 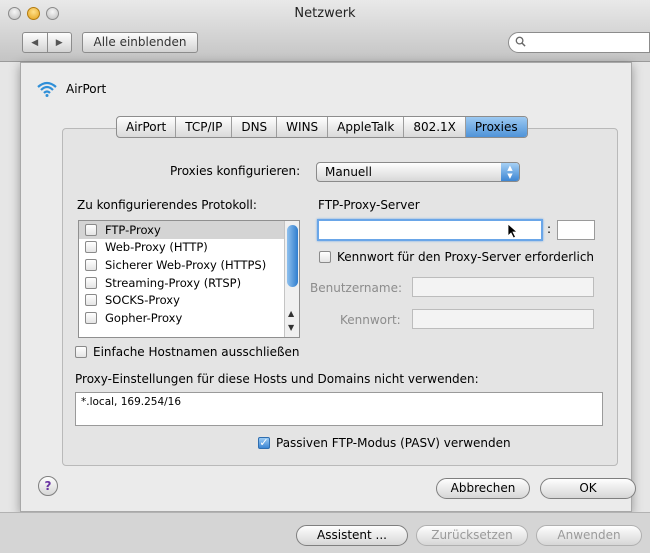 What do you see at coordinates (173, 282) in the screenshot?
I see `protocol-label: Streaming-Proxy (RTSP)` at bounding box center [173, 282].